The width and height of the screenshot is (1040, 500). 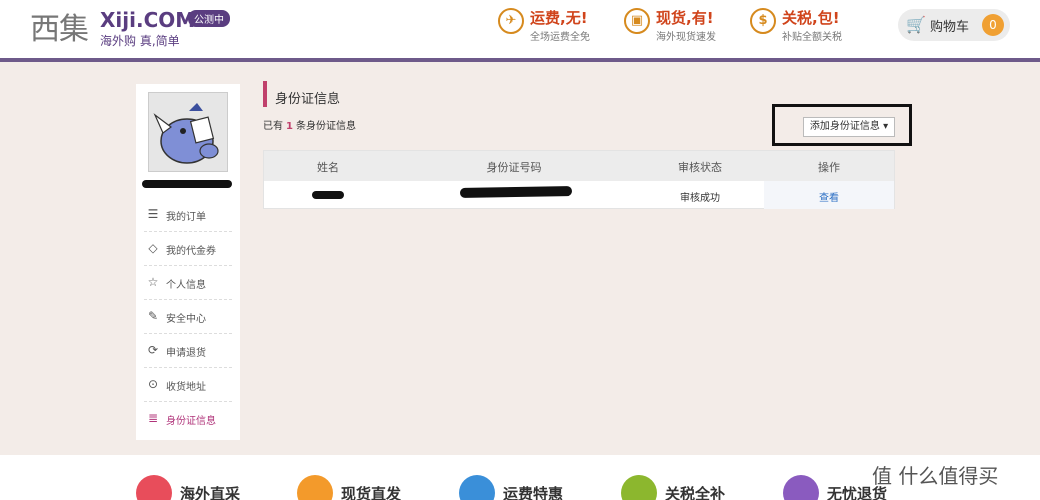 What do you see at coordinates (187, 184) in the screenshot?
I see `username-redacted` at bounding box center [187, 184].